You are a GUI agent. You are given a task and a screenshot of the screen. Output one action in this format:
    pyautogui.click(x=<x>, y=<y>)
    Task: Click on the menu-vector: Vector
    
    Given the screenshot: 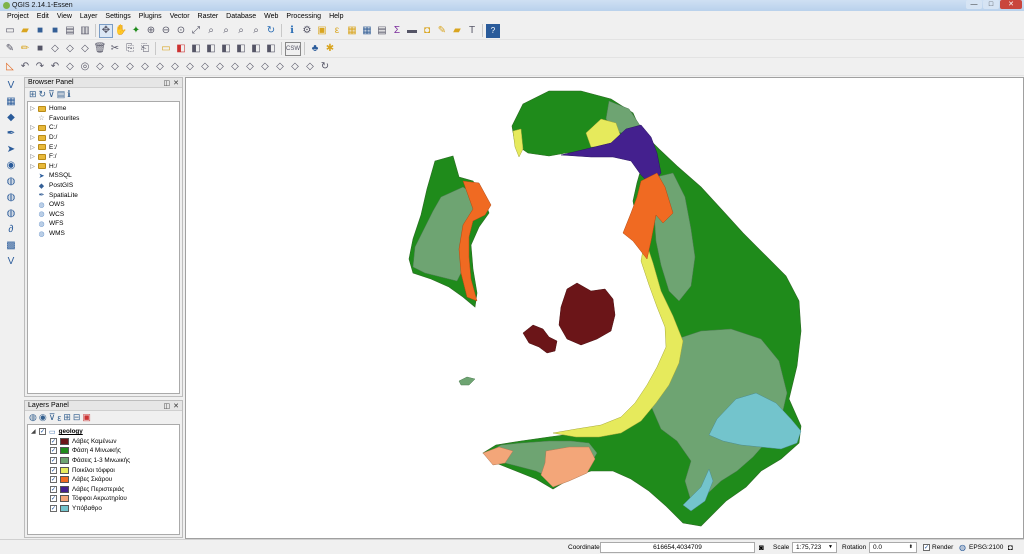 What is the action you would take?
    pyautogui.click(x=180, y=16)
    